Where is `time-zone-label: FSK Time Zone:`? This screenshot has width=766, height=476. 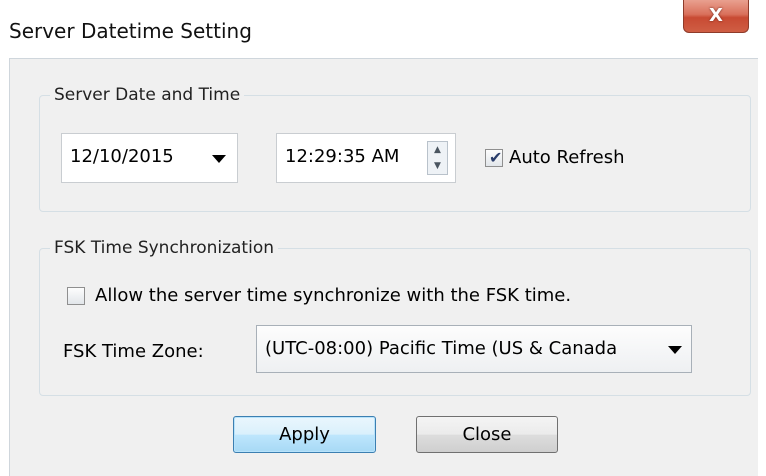 time-zone-label: FSK Time Zone: is located at coordinates (133, 351).